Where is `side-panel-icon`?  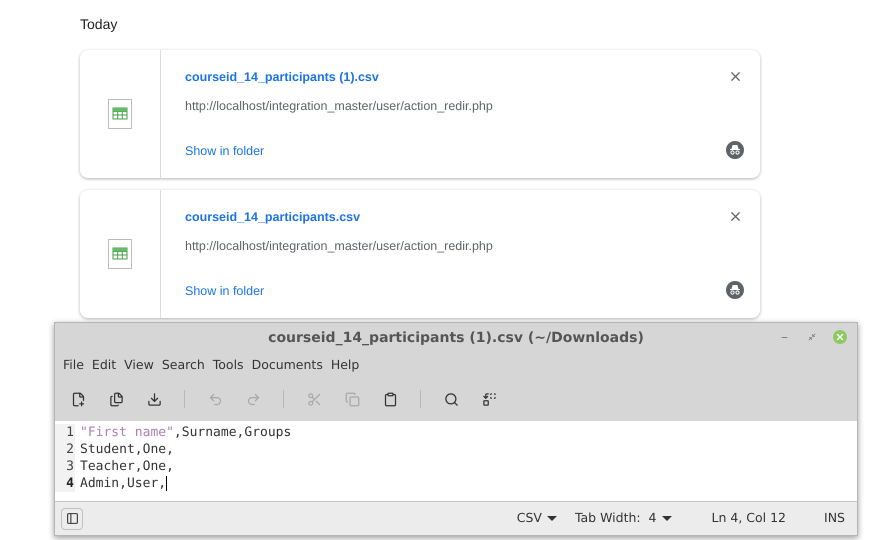 side-panel-icon is located at coordinates (72, 518).